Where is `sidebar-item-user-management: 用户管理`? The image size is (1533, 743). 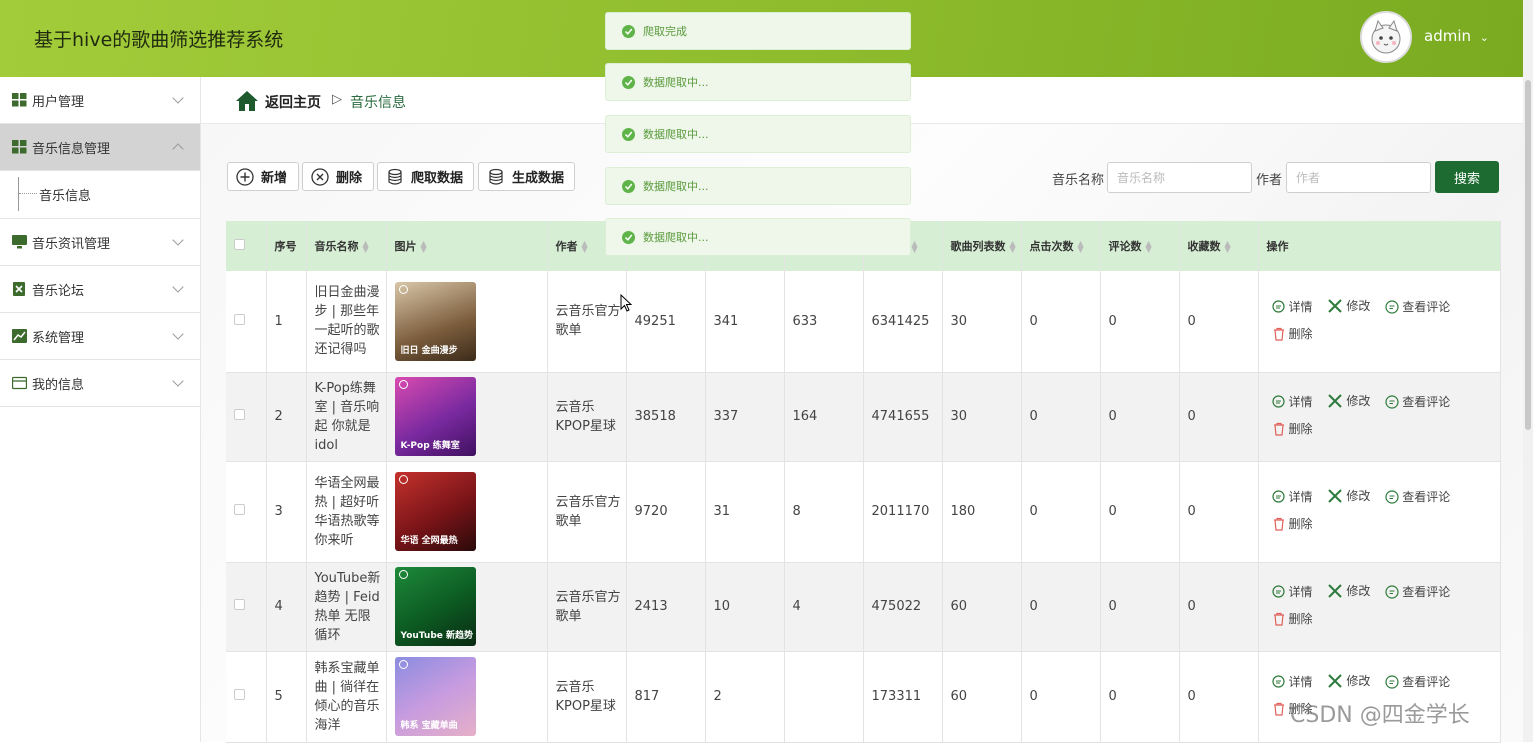
sidebar-item-user-management: 用户管理 is located at coordinates (100, 100).